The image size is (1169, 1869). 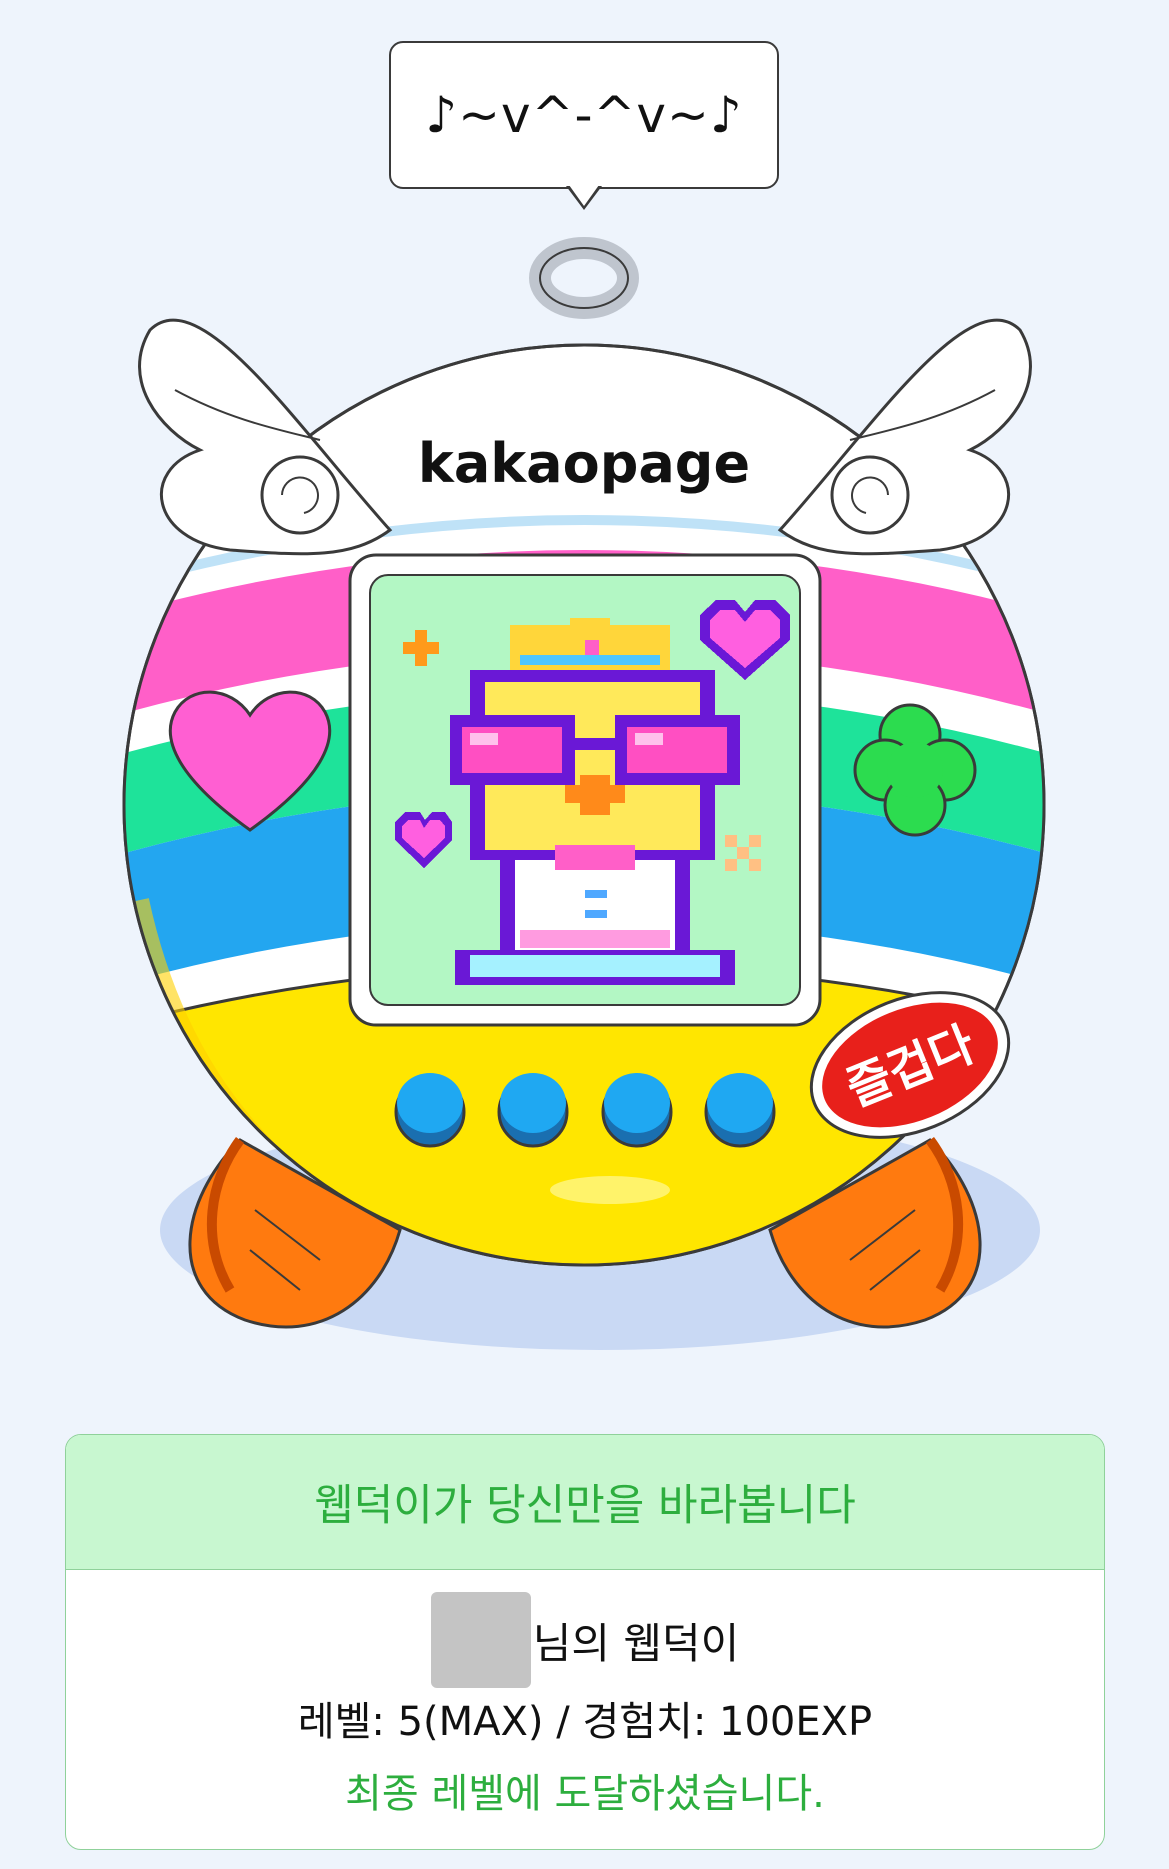 I want to click on level-info: 레벨: 5(MAX) / 경험치: 100EXP, so click(x=585, y=1722).